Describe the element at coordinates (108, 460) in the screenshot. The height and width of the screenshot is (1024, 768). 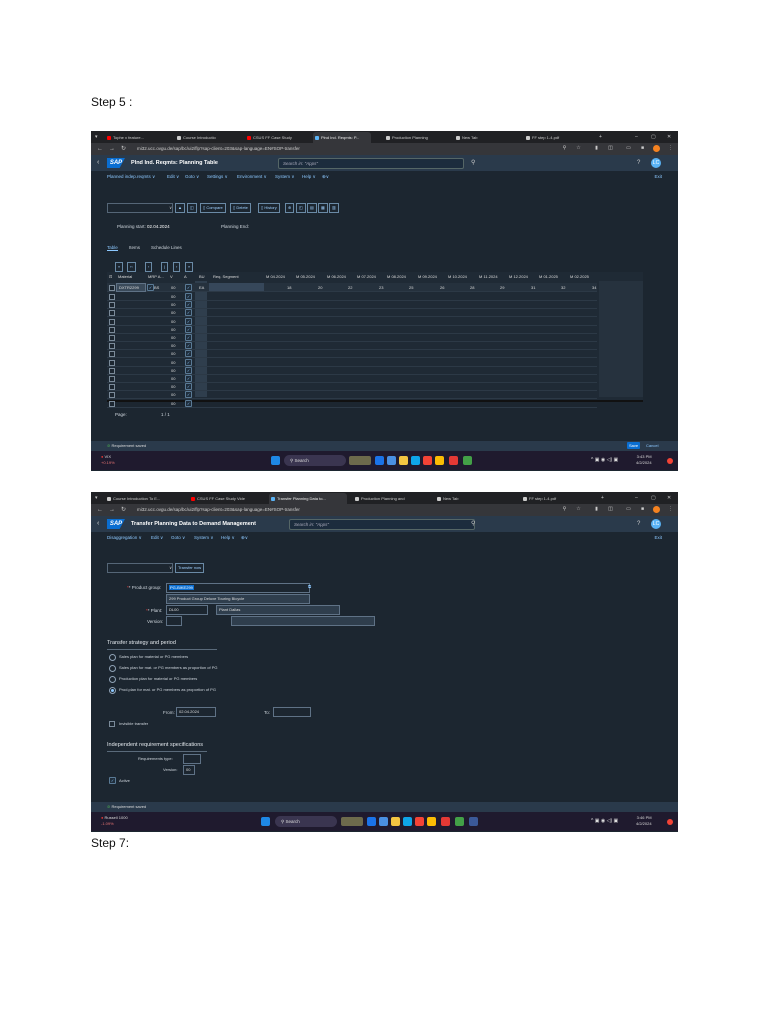
I see `stock-widget: ● VIX +0.19%` at that location.